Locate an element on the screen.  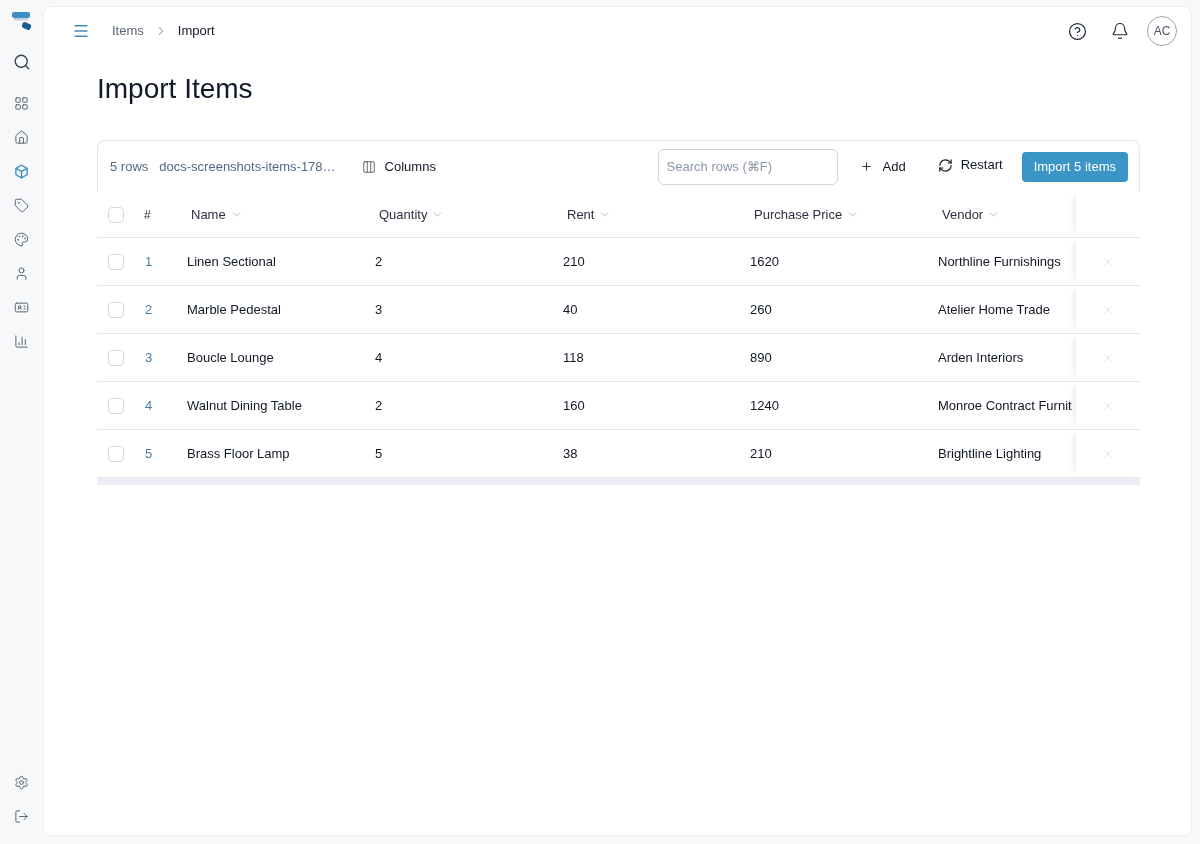
row-number: 2 is located at coordinates (149, 309).